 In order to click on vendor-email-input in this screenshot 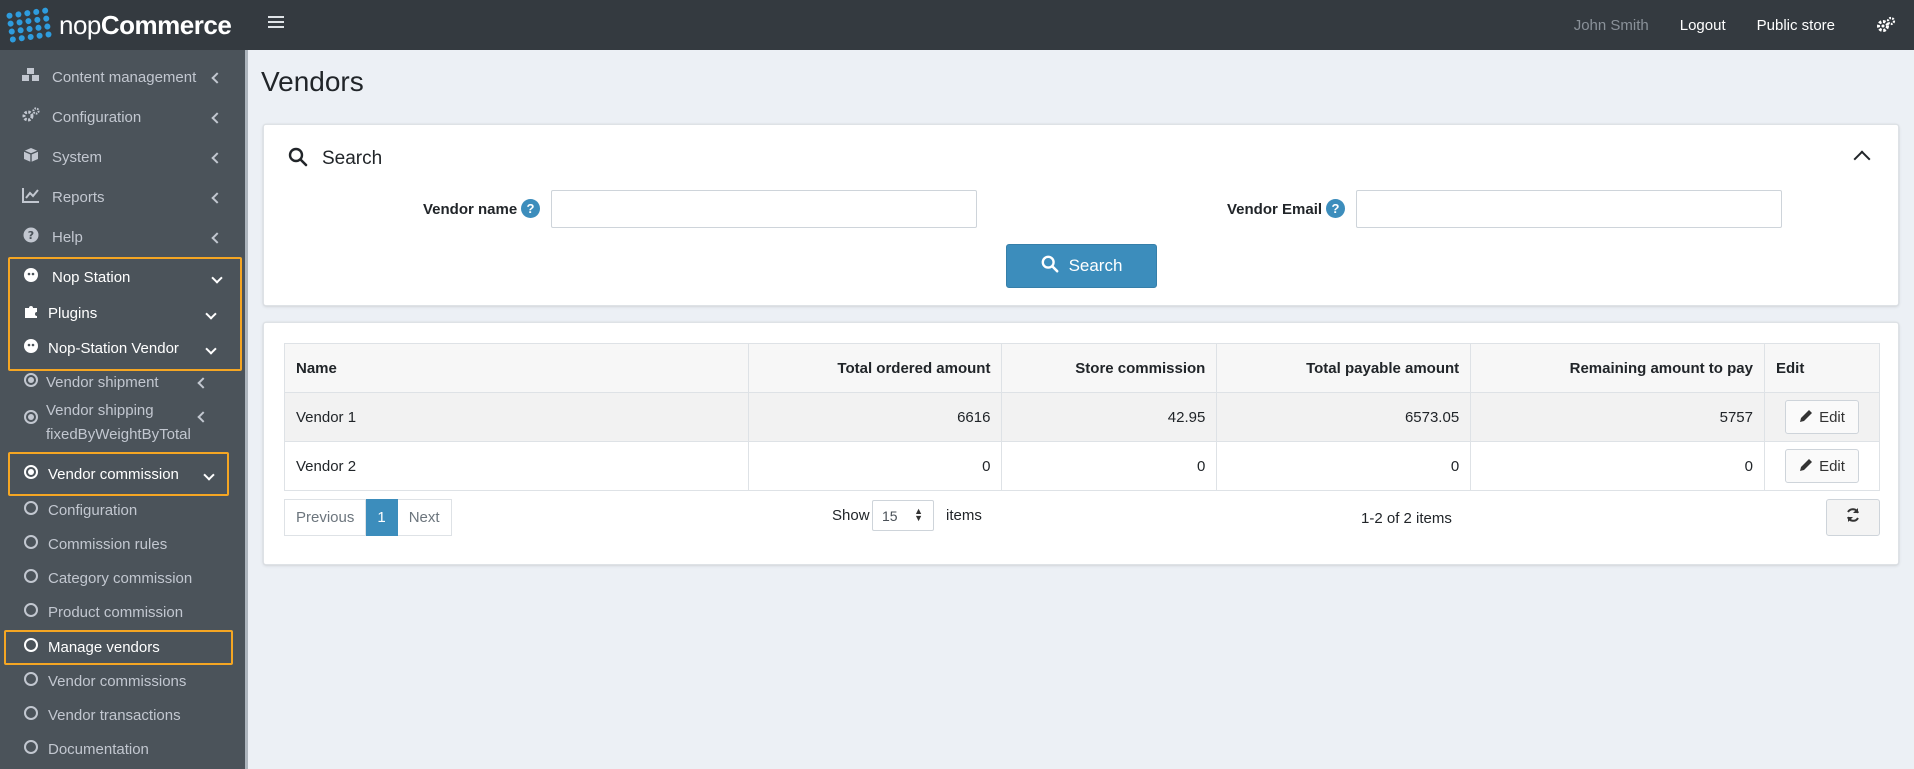, I will do `click(1569, 209)`.